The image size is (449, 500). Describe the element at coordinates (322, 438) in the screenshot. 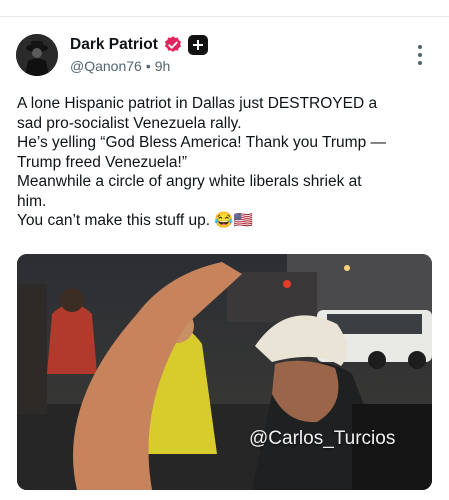

I see `video-watermark: @Carlos_Turcios` at that location.